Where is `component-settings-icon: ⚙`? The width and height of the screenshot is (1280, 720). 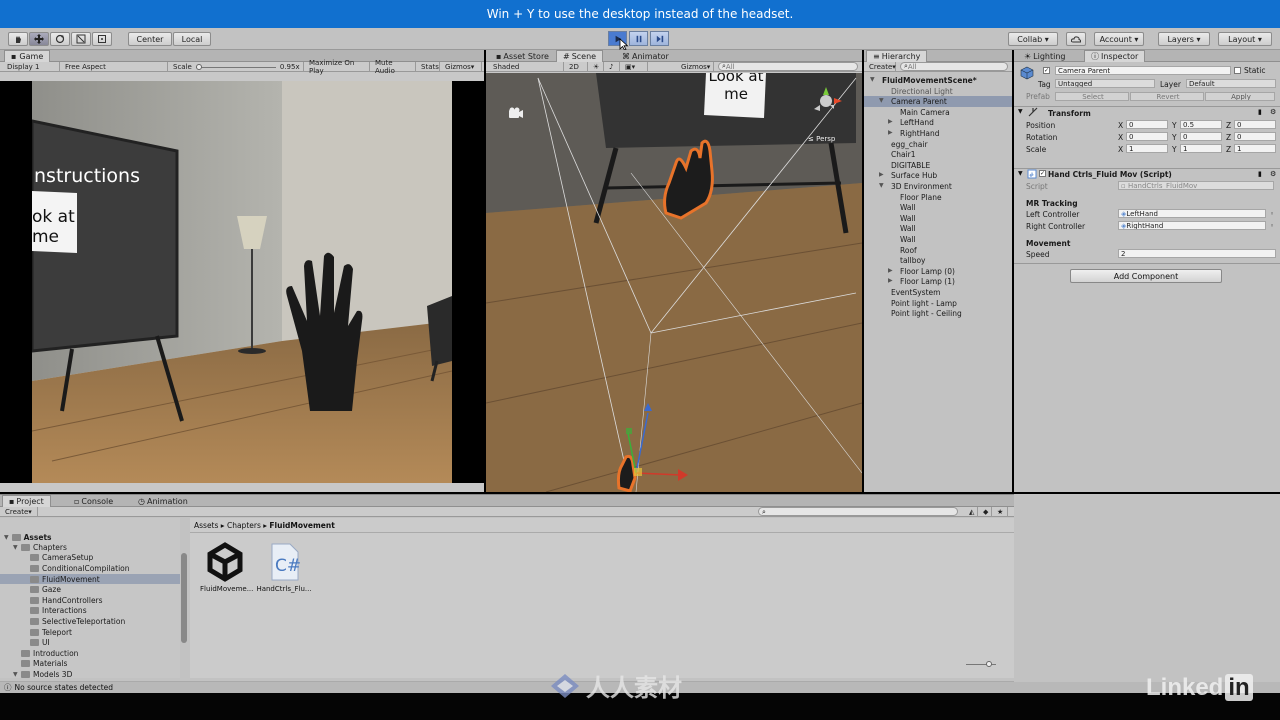 component-settings-icon: ⚙ is located at coordinates (1273, 174).